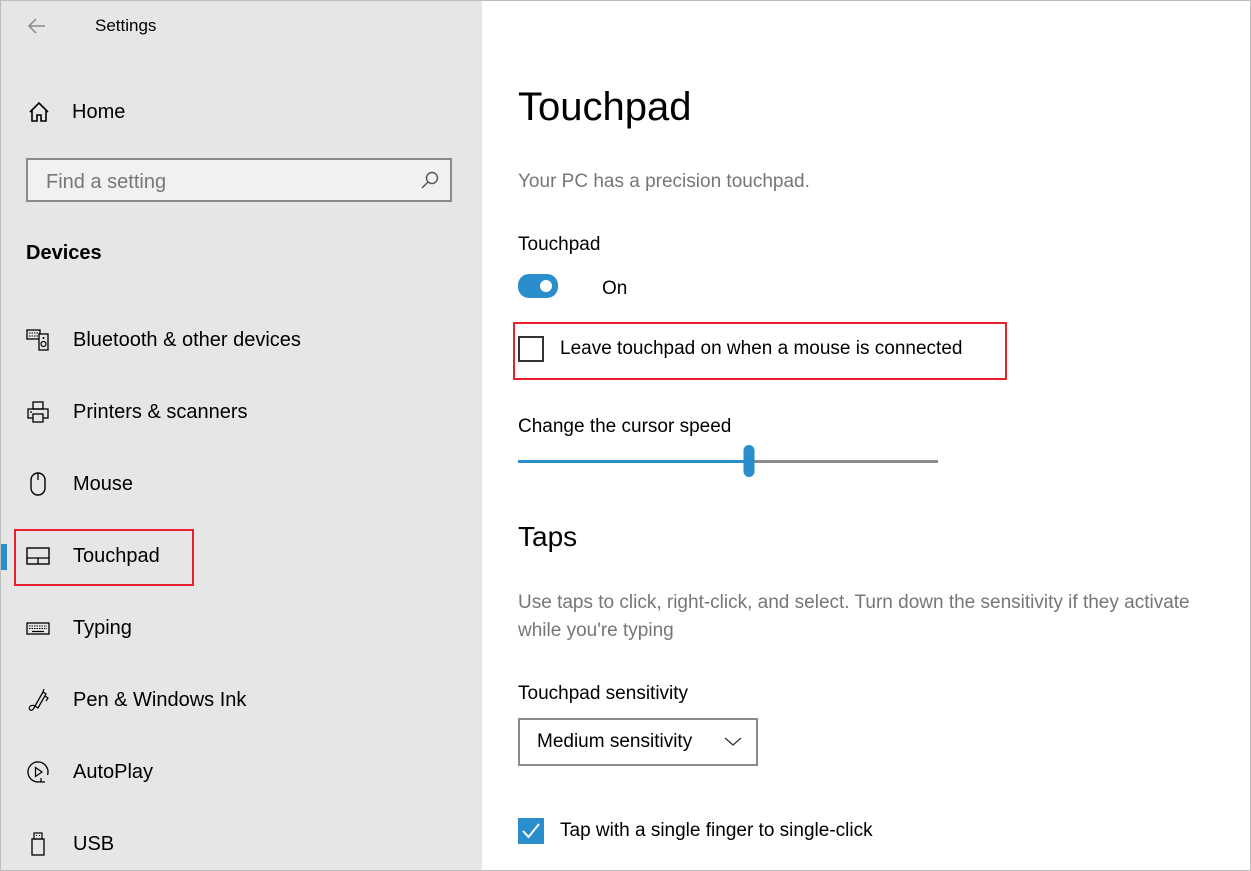 This screenshot has height=871, width=1251. What do you see at coordinates (38, 700) in the screenshot?
I see `pen-icon` at bounding box center [38, 700].